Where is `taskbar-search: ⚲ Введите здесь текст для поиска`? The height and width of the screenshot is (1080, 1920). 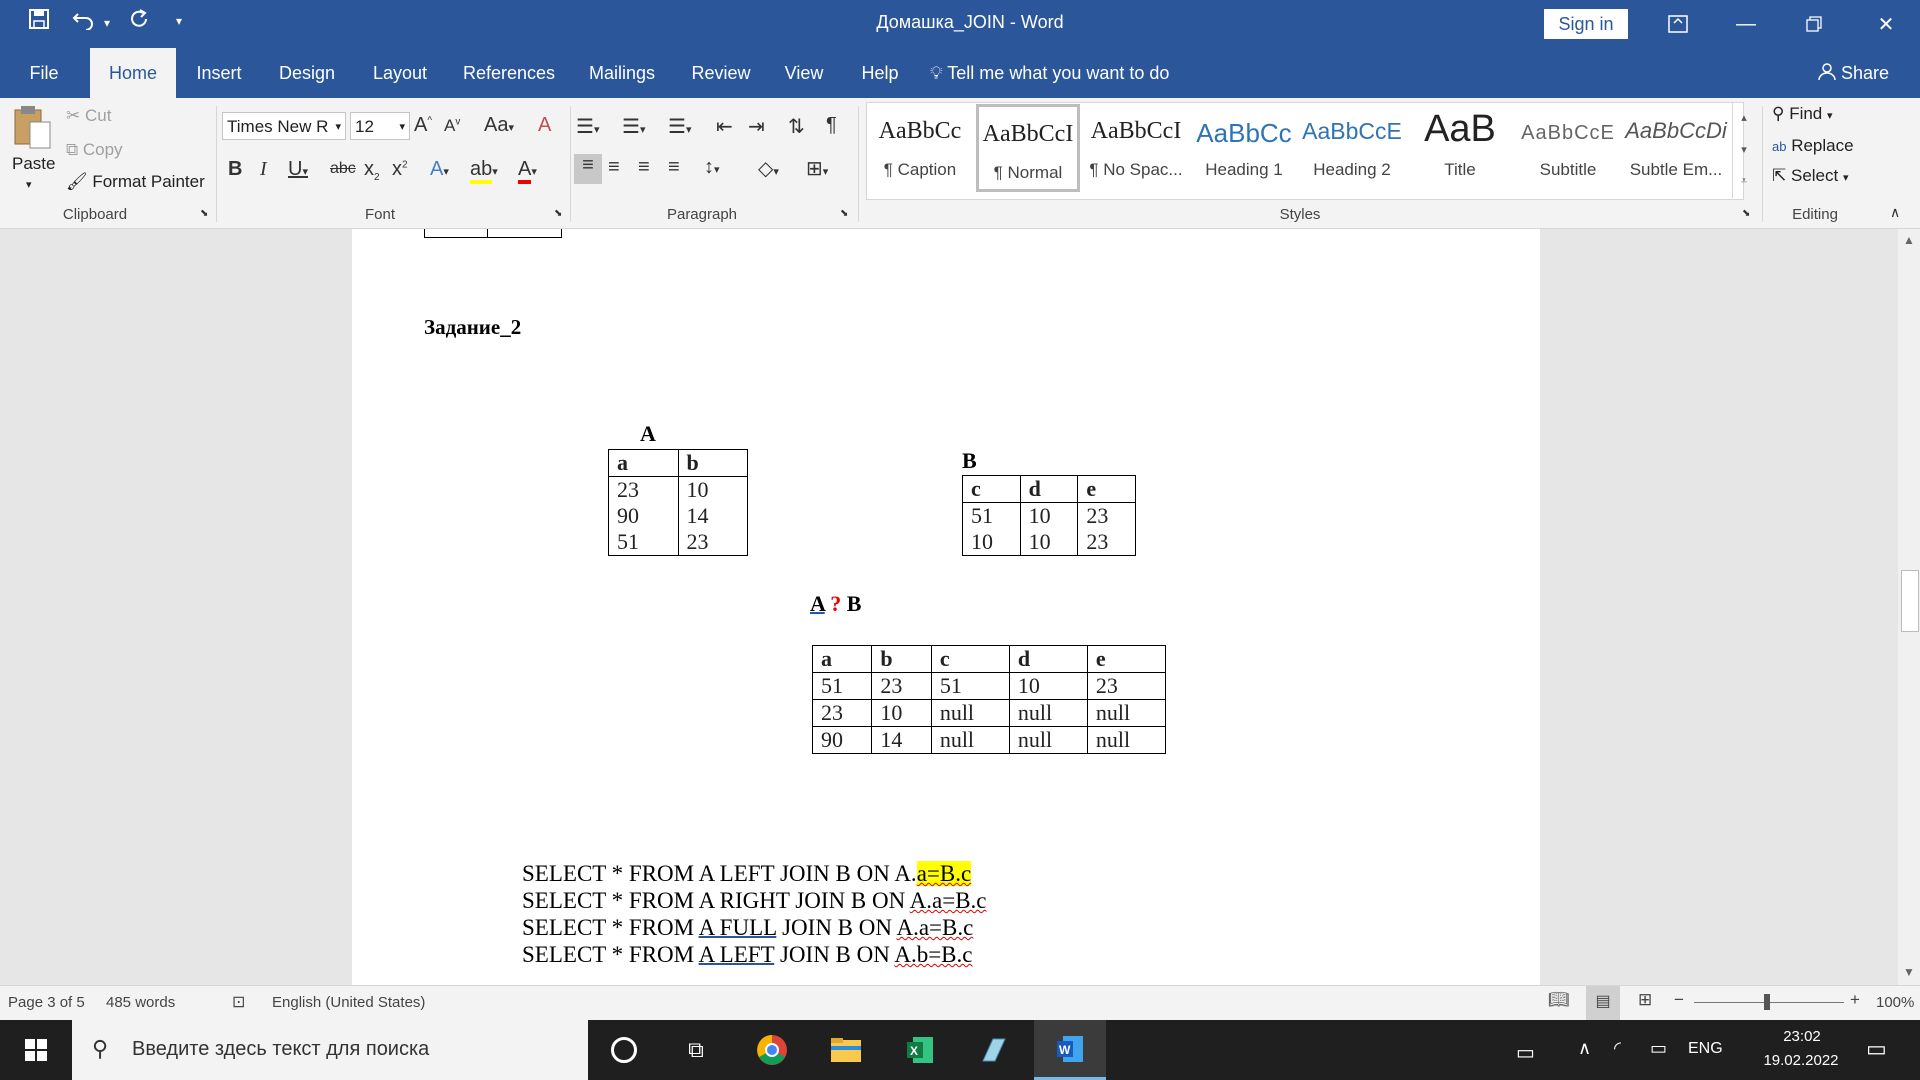 taskbar-search: ⚲ Введите здесь текст для поиска is located at coordinates (330, 1050).